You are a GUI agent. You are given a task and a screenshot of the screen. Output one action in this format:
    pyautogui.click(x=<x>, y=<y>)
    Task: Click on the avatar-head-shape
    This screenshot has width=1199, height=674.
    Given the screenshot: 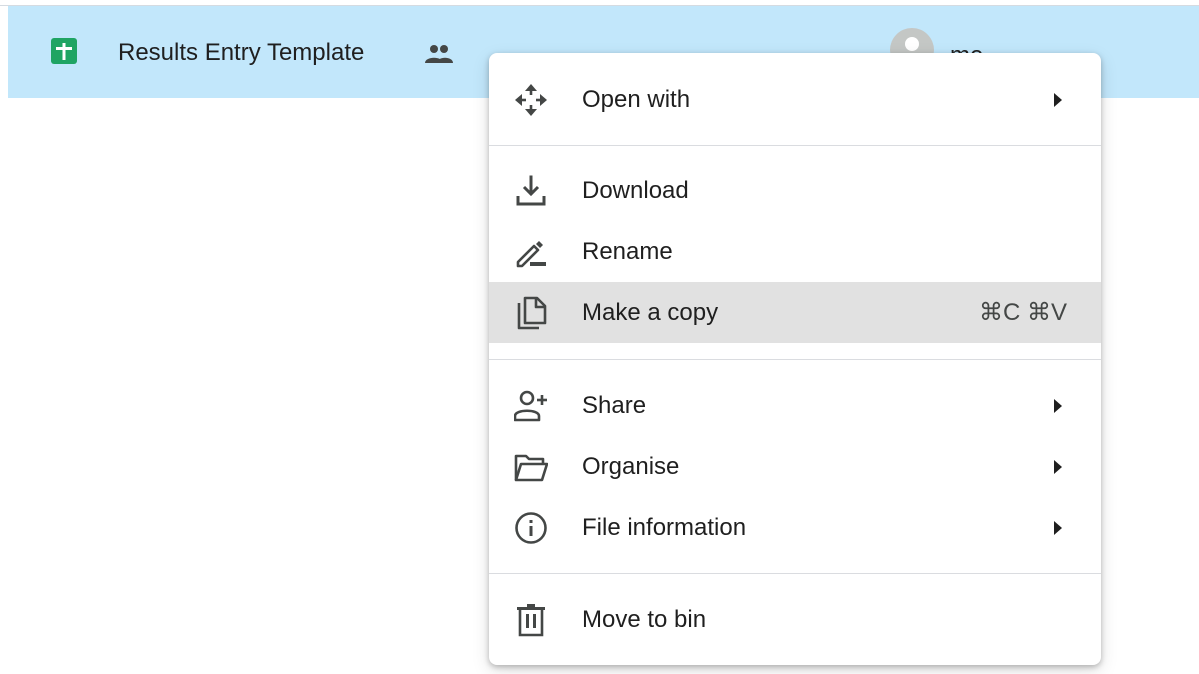 What is the action you would take?
    pyautogui.click(x=912, y=44)
    